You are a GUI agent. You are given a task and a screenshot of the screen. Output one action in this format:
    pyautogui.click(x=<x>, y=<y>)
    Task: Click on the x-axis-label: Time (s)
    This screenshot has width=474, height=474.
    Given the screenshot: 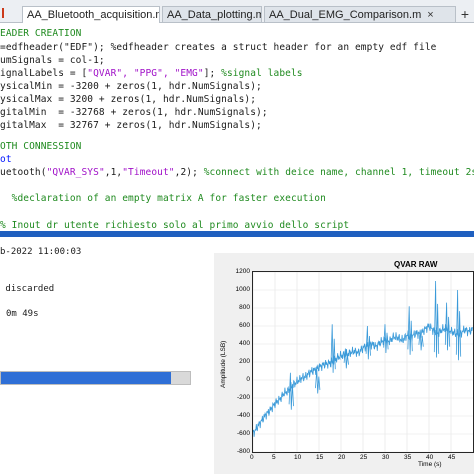 What is the action you would take?
    pyautogui.click(x=430, y=464)
    